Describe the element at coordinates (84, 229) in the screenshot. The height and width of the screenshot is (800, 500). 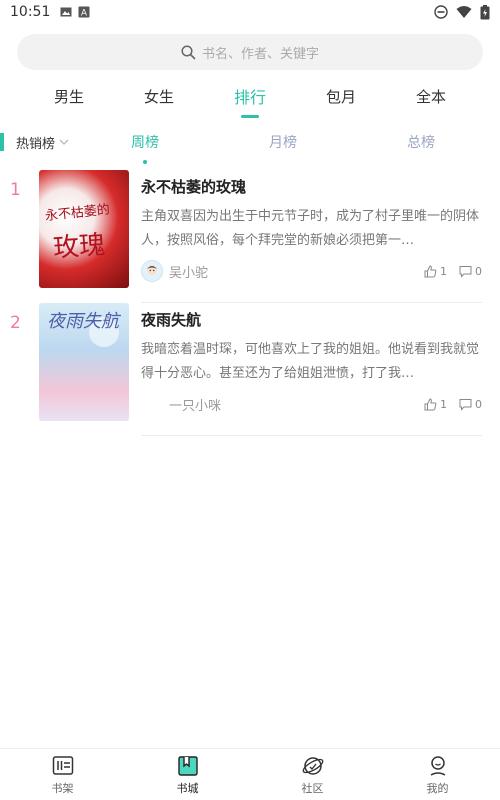
I see `book-cover: 永不枯萎的 玫瑰` at that location.